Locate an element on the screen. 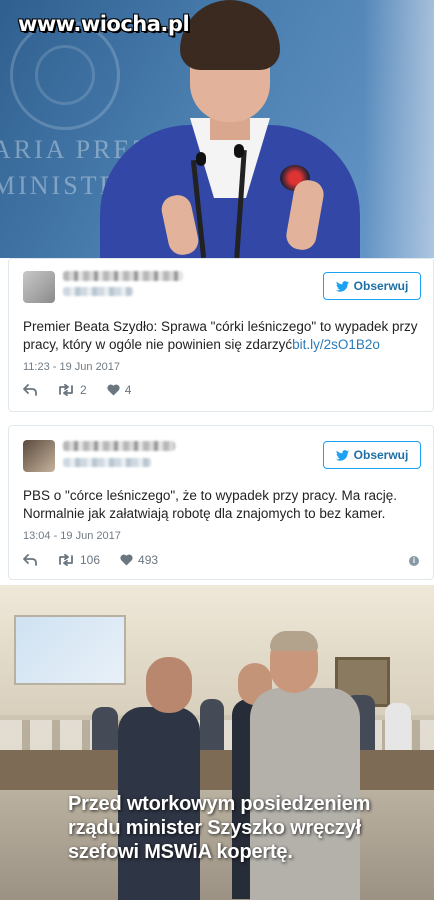 This screenshot has width=434, height=900. retweet-button: 106 is located at coordinates (78, 560).